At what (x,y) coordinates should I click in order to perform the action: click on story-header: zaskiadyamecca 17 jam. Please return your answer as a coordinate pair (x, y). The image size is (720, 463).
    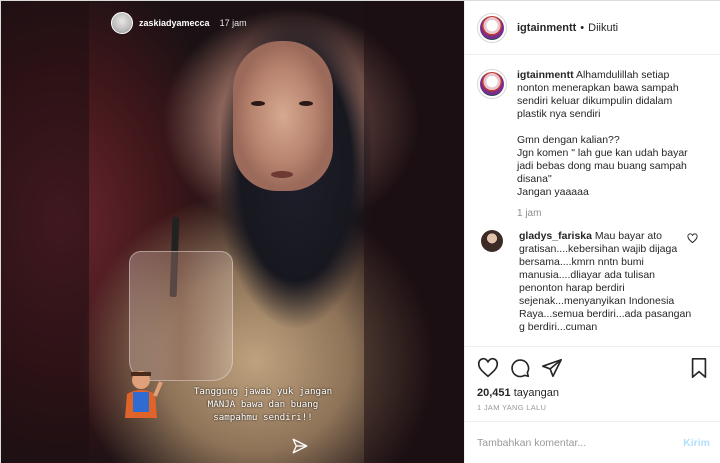
    Looking at the image, I should click on (179, 23).